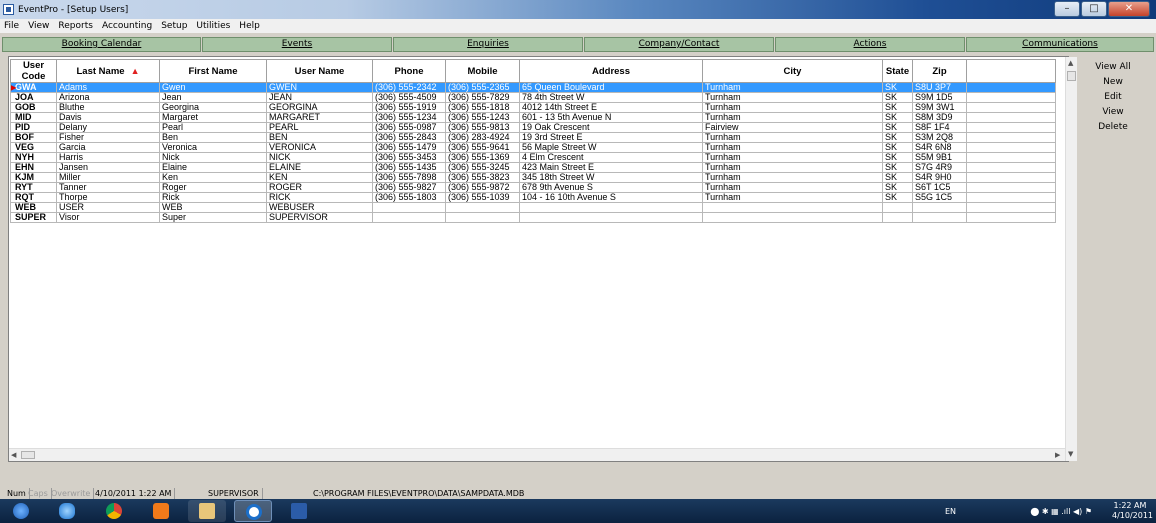 Image resolution: width=1156 pixels, height=523 pixels. Describe the element at coordinates (1132, 511) in the screenshot. I see `clock: 1:22 AM 4/10/2011` at that location.